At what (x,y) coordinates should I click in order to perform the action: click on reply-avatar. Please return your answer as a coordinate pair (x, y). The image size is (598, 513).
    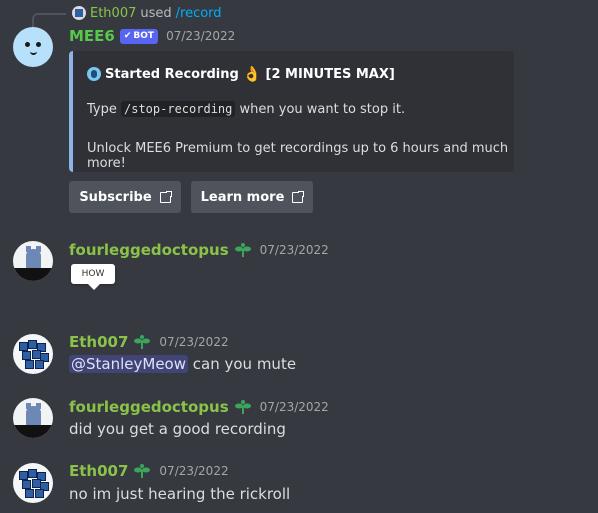
    Looking at the image, I should click on (79, 13).